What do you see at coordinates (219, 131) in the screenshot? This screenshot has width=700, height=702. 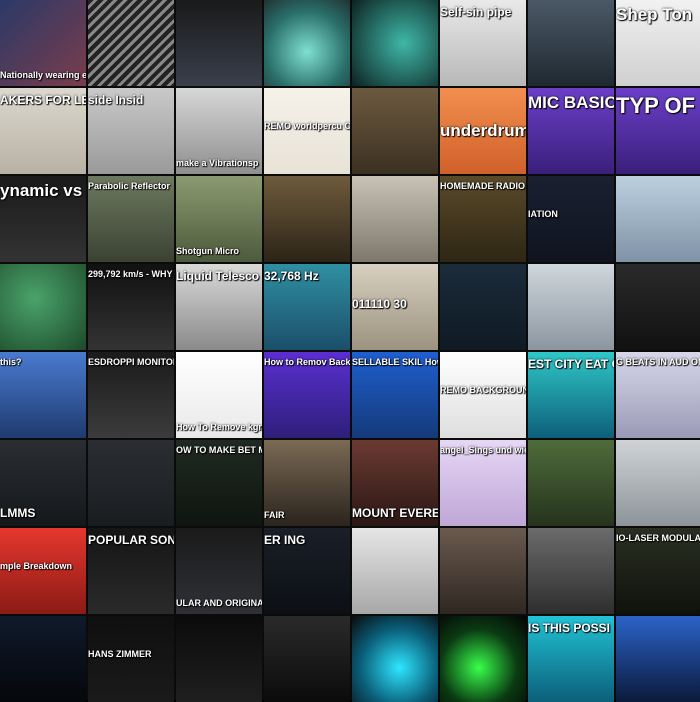 I see `thumbnail-tile: make a Vibrationsp` at bounding box center [219, 131].